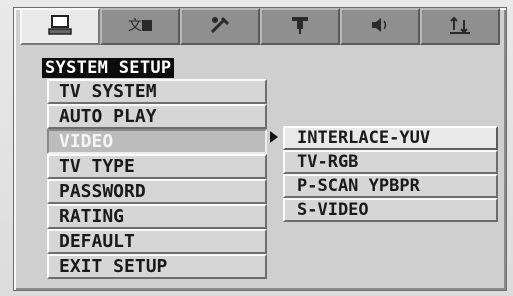 Image resolution: width=513 pixels, height=296 pixels. I want to click on menu-item-auto-play: AUTO PLAY, so click(157, 116).